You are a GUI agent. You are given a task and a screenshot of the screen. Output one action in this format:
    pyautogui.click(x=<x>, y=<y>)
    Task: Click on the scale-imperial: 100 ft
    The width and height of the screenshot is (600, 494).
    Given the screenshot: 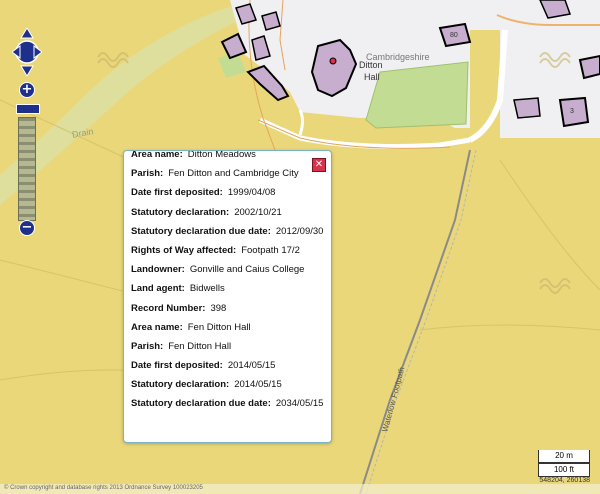 What is the action you would take?
    pyautogui.click(x=564, y=470)
    